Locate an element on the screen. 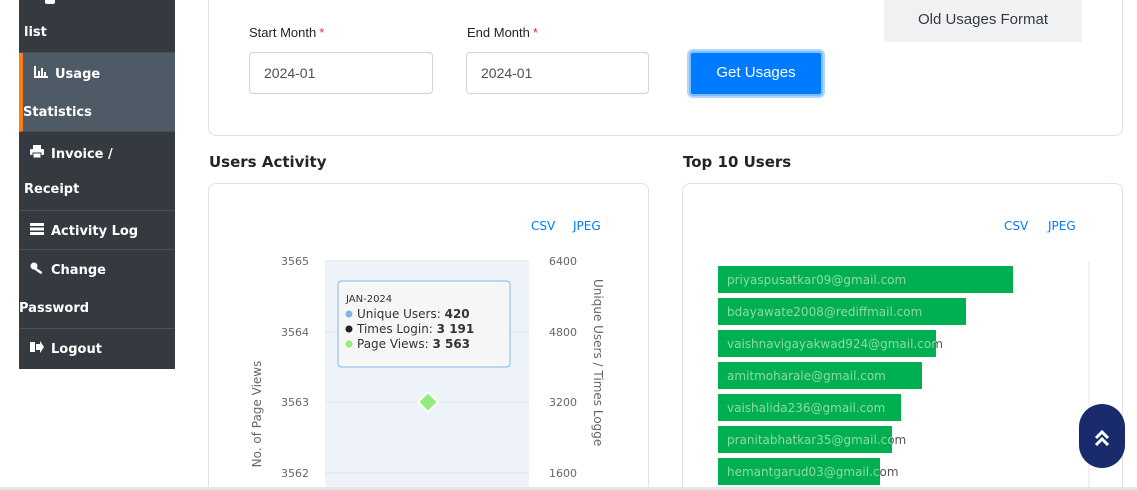 This screenshot has height=490, width=1137. double-chevron-up-icon is located at coordinates (1102, 436).